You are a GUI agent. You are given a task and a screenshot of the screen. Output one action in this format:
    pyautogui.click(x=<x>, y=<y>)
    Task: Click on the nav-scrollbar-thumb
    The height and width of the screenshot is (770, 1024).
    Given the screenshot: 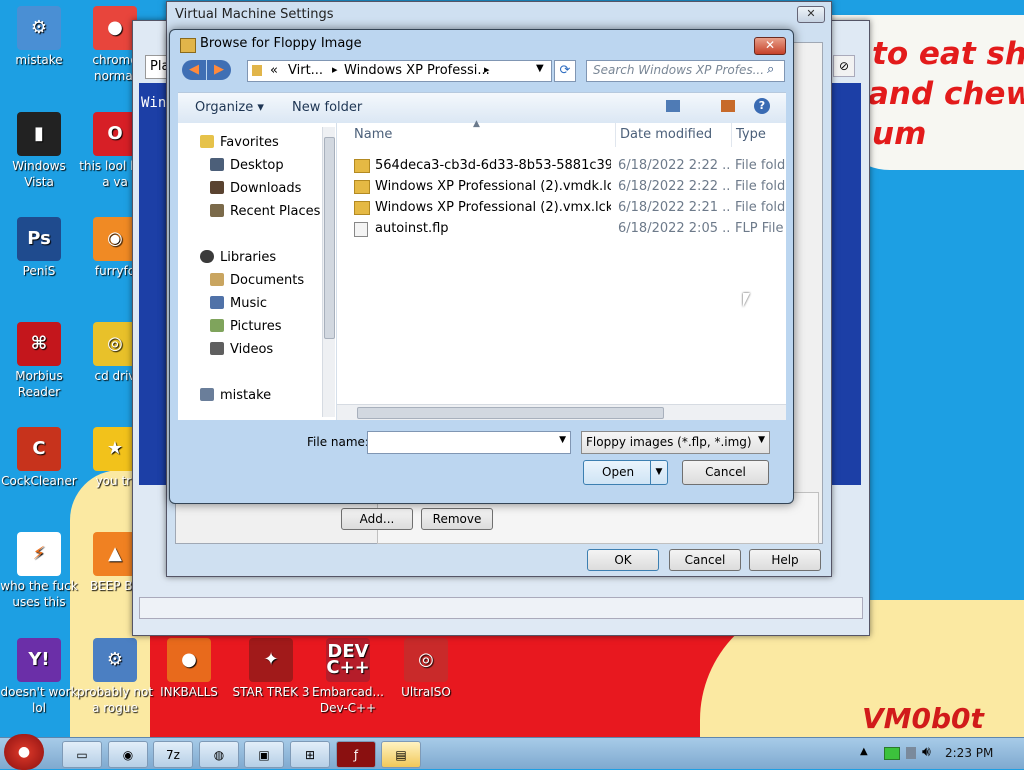 What is the action you would take?
    pyautogui.click(x=329, y=238)
    